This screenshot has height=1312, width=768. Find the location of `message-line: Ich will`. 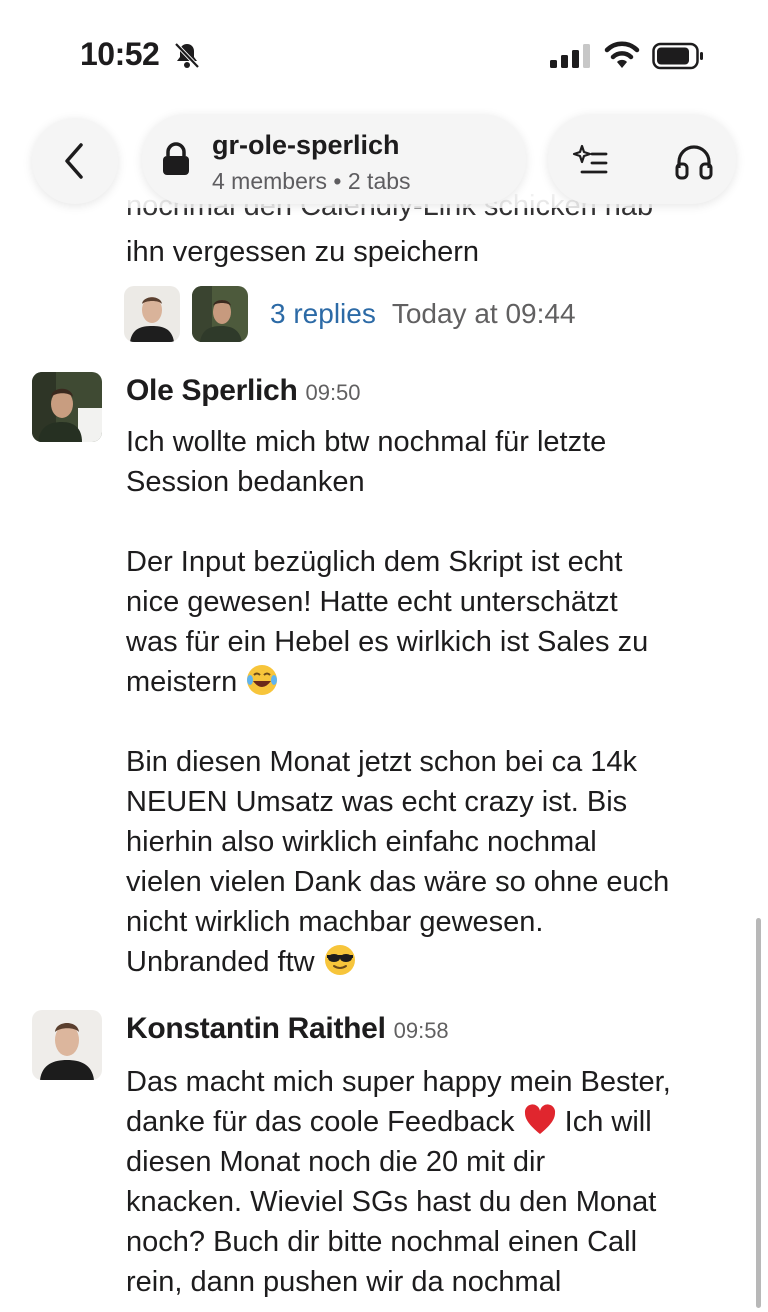

message-line: Ich will is located at coordinates (608, 1122).